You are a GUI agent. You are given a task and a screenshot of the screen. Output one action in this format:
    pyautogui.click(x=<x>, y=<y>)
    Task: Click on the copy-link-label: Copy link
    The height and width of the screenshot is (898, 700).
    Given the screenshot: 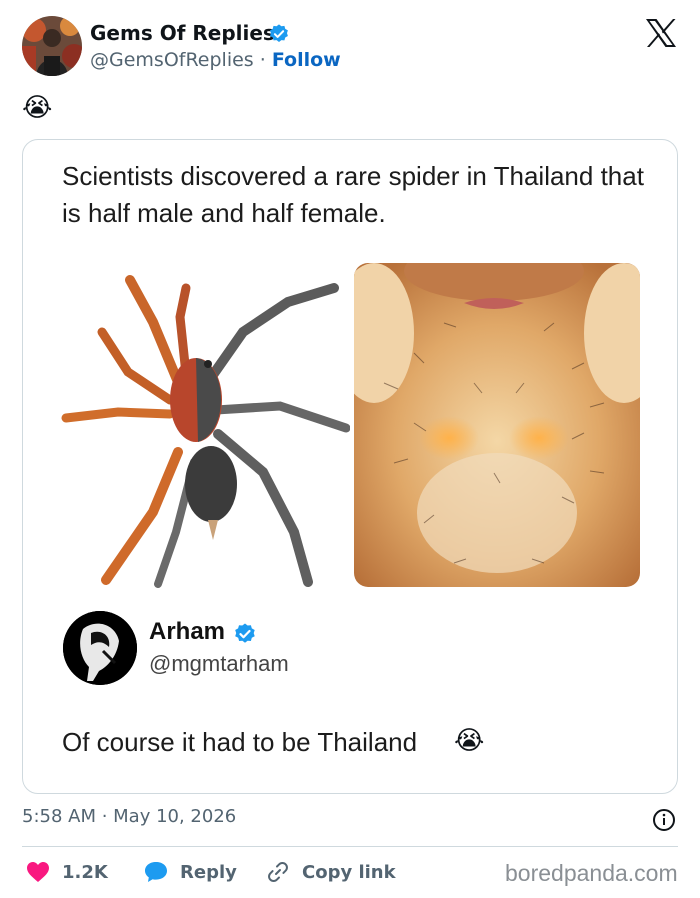 What is the action you would take?
    pyautogui.click(x=349, y=872)
    